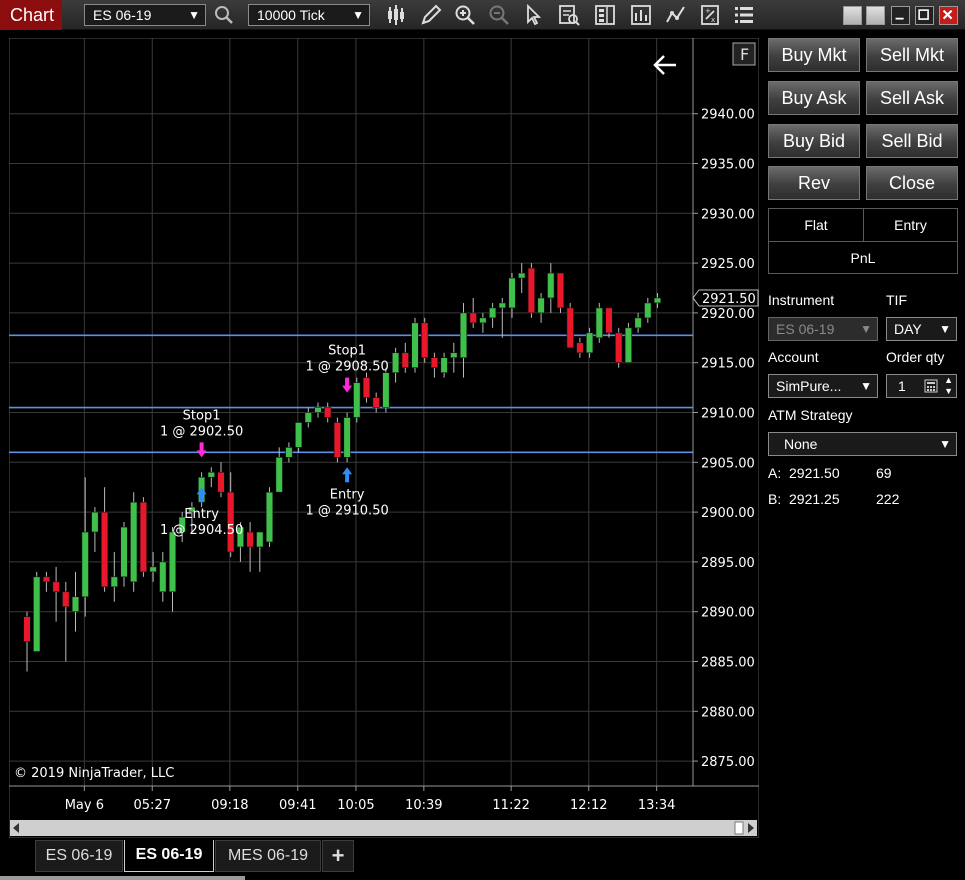 The height and width of the screenshot is (880, 965). Describe the element at coordinates (921, 329) in the screenshot. I see `tif-select: DAY ▼` at that location.